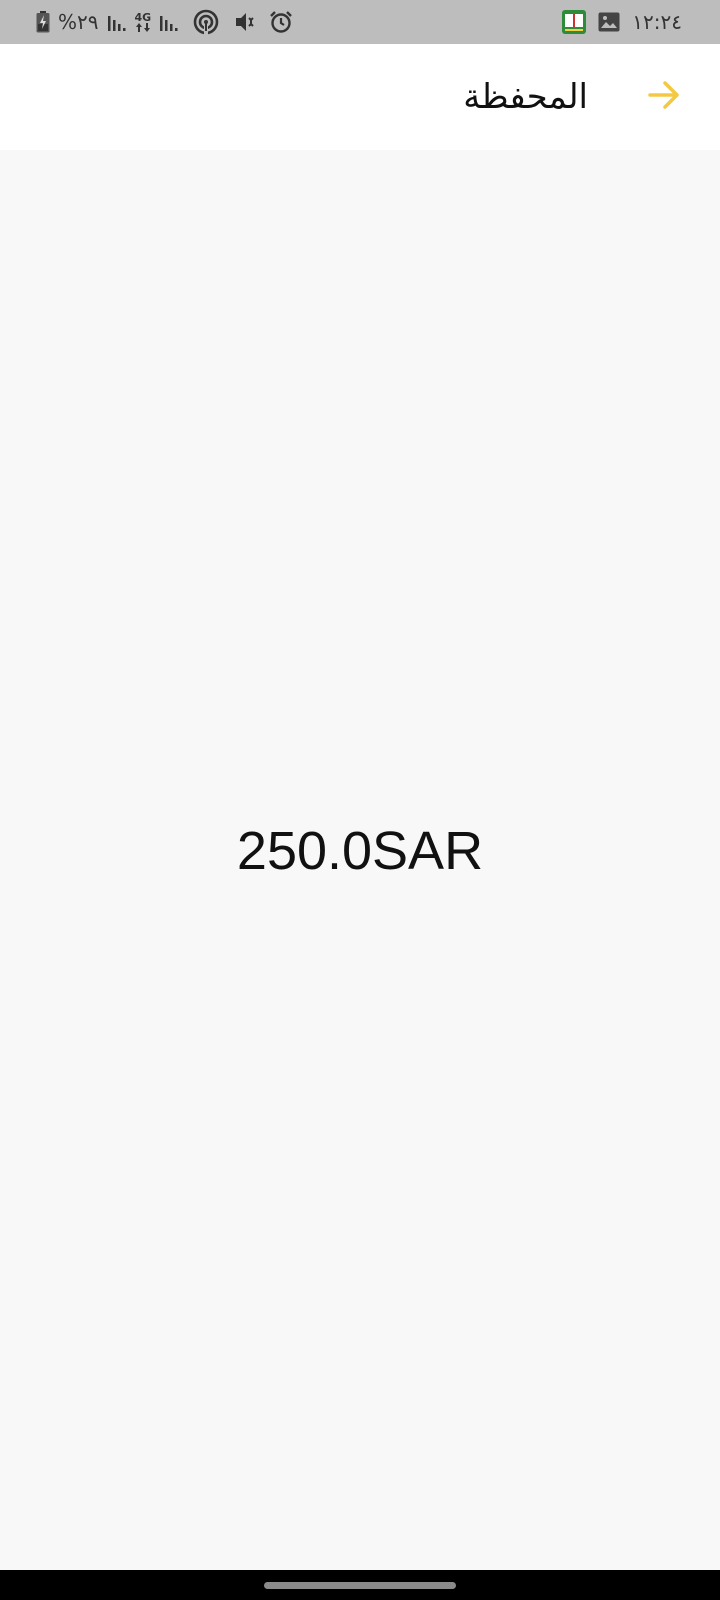 The height and width of the screenshot is (1600, 720). What do you see at coordinates (206, 22) in the screenshot?
I see `hotspot-icon` at bounding box center [206, 22].